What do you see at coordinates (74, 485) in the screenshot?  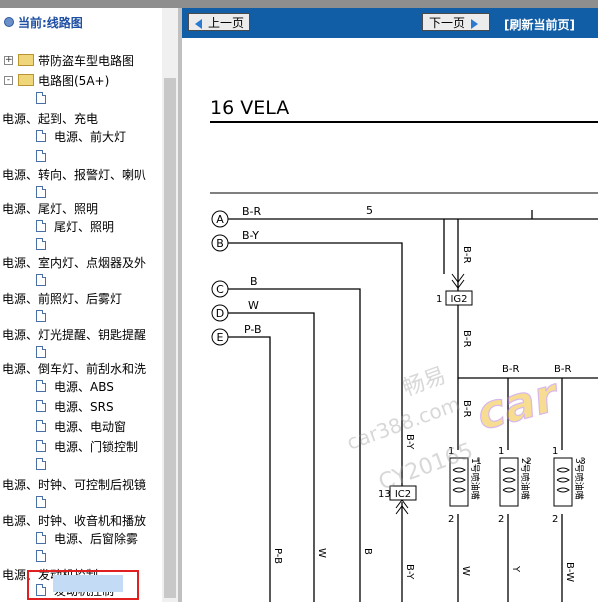 I see `tree-item-label: 电源、时钟、可控制后视镜` at bounding box center [74, 485].